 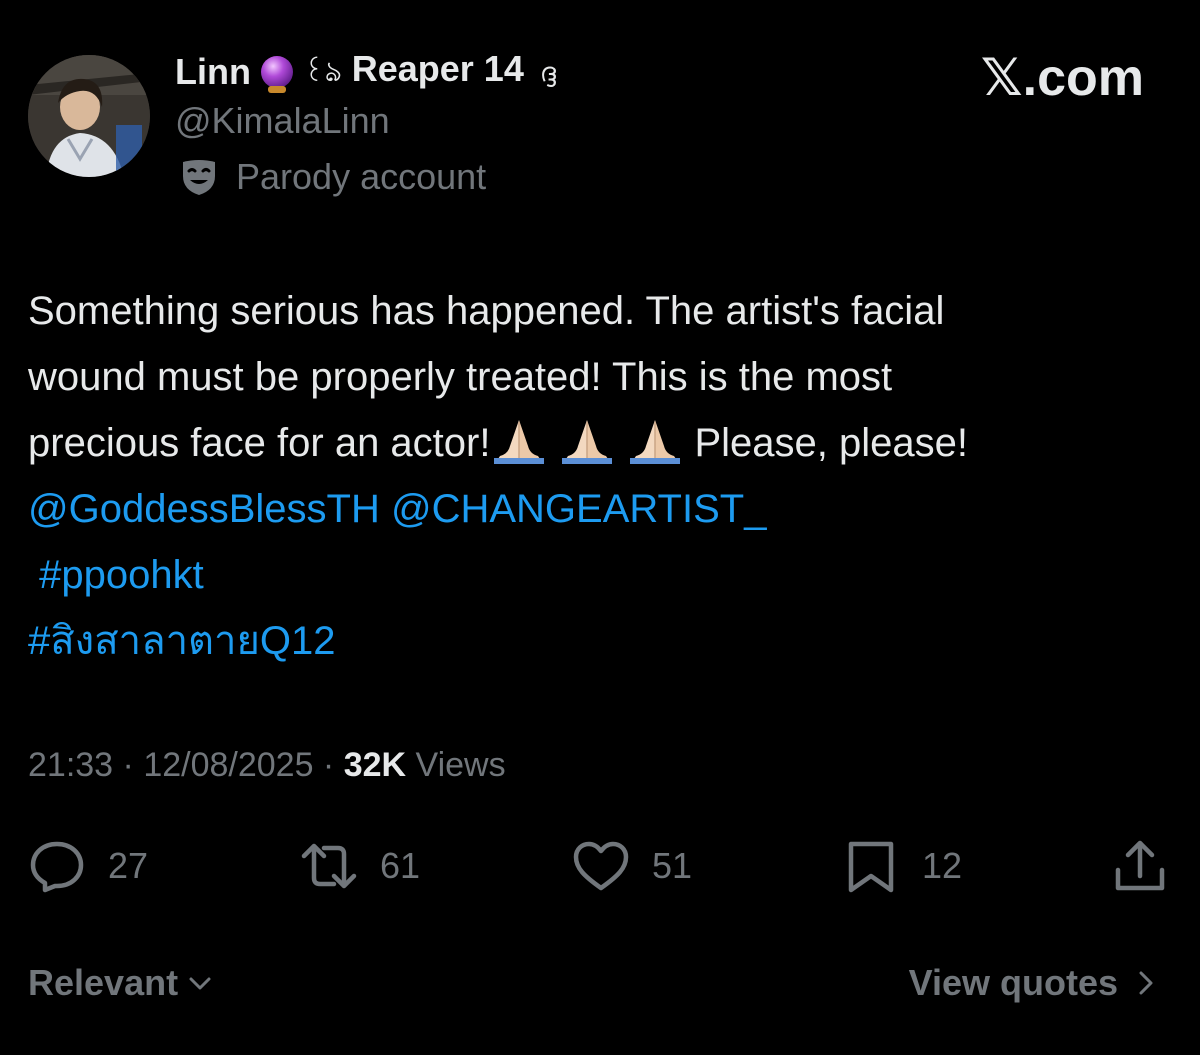 What do you see at coordinates (942, 865) in the screenshot?
I see `bookmark-count: 12` at bounding box center [942, 865].